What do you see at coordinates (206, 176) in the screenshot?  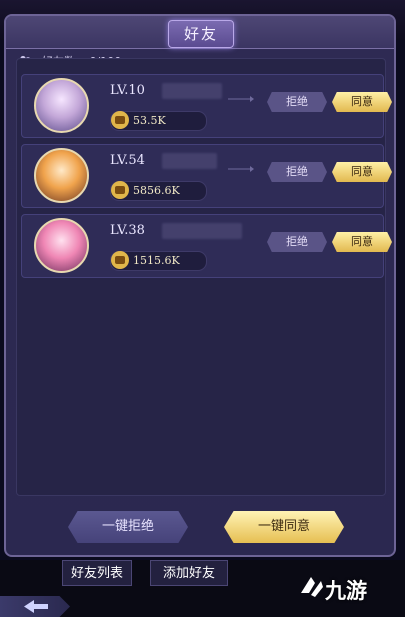 I see `list-item: LV.54 5856.6K 拒绝 同意` at bounding box center [206, 176].